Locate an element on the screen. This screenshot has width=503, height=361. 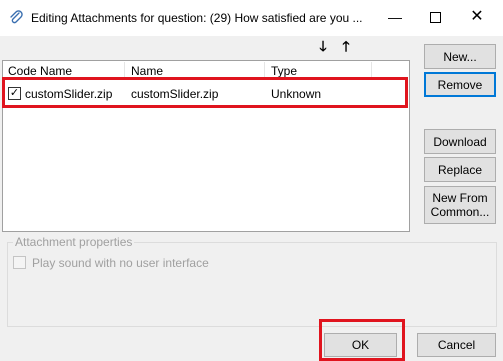
cancel-button: Cancel is located at coordinates (456, 345).